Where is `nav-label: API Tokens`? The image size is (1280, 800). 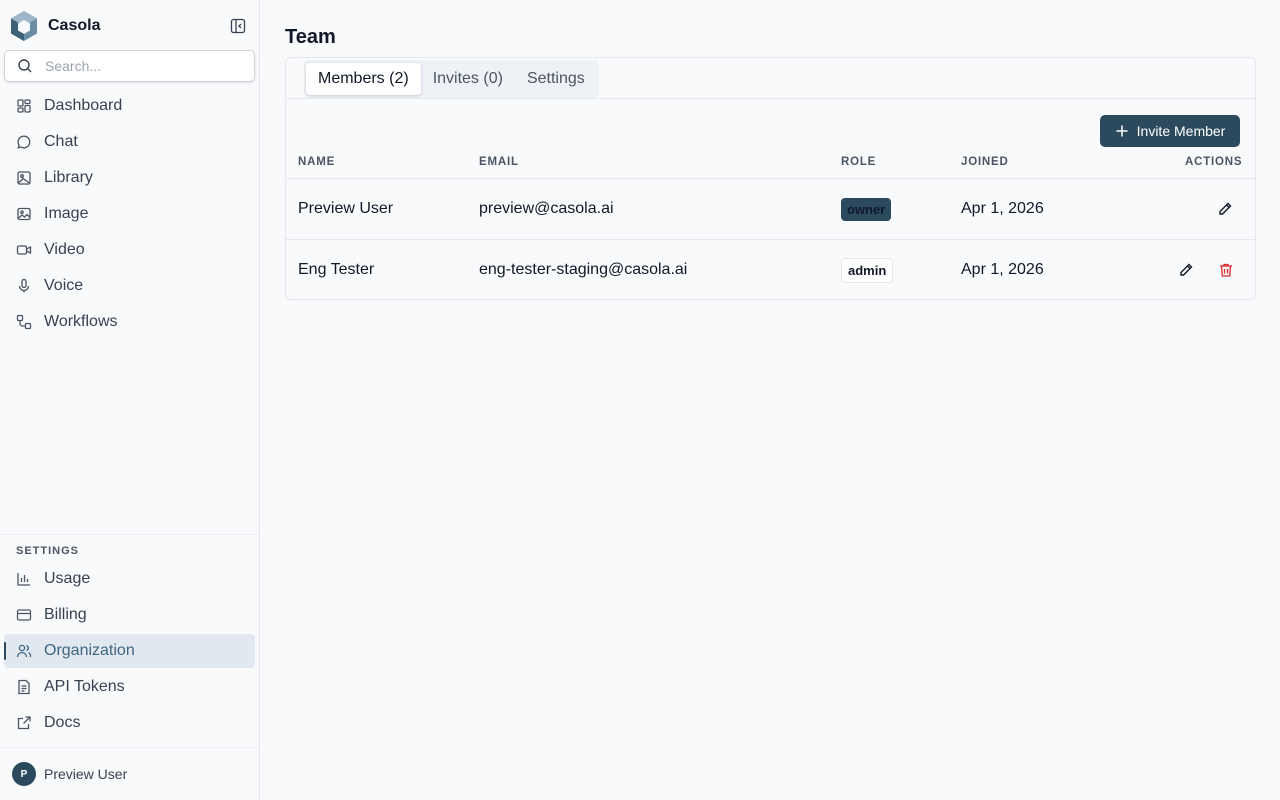 nav-label: API Tokens is located at coordinates (84, 686).